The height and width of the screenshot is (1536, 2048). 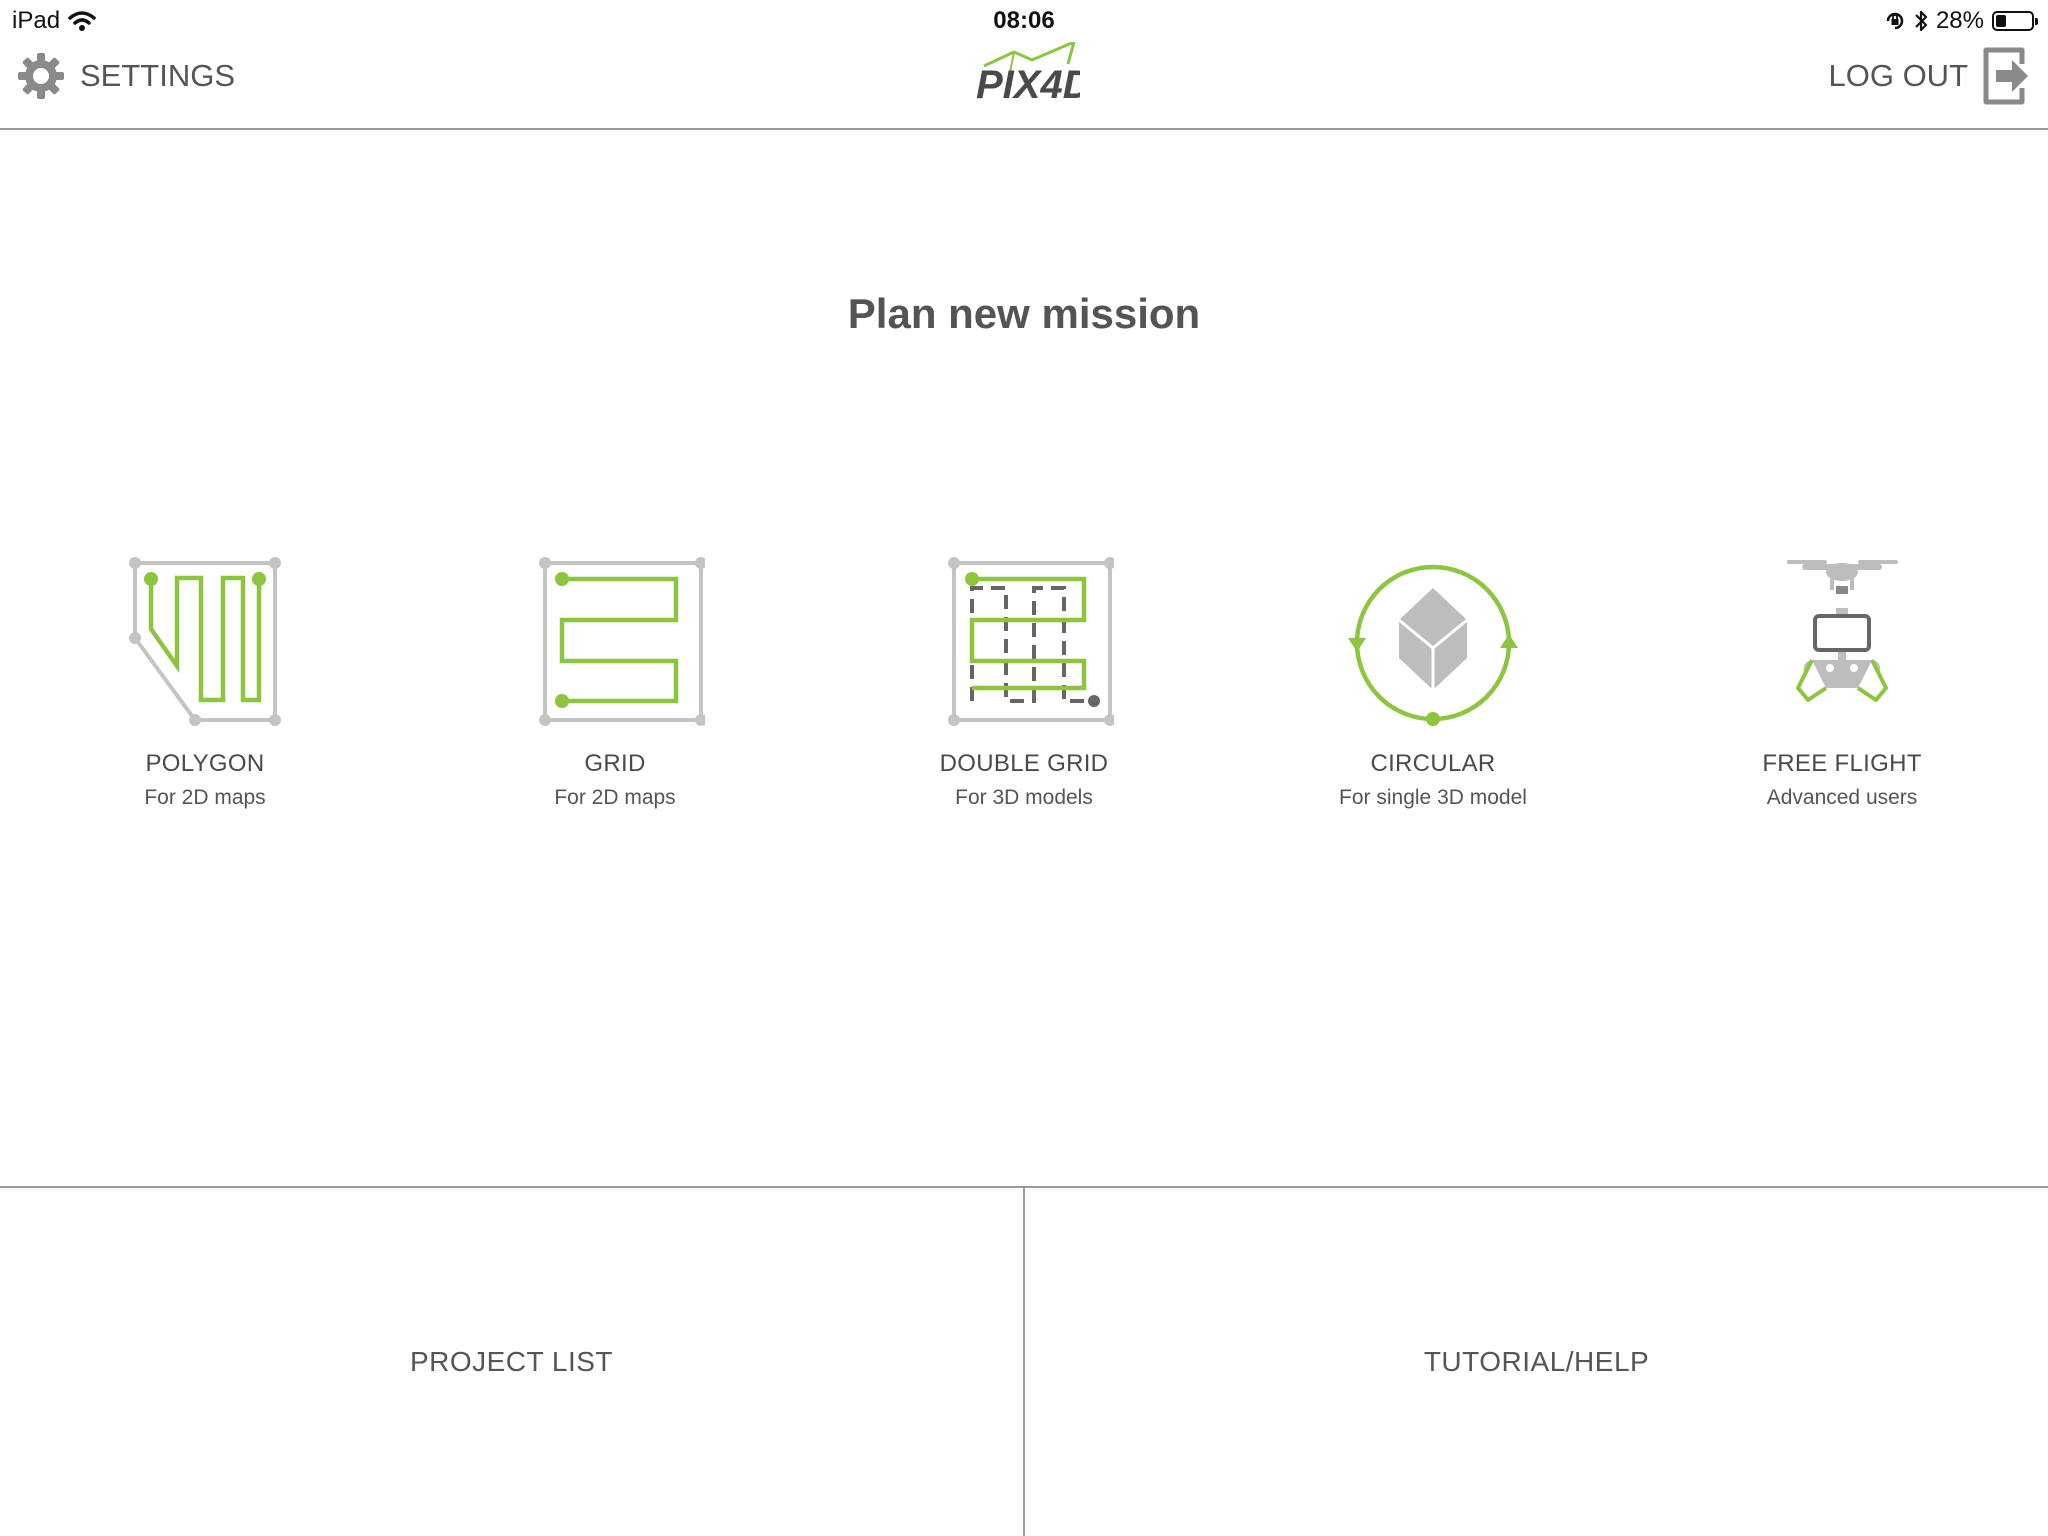 I want to click on mode-circular: CIRCULAR For single 3D model, so click(x=1433, y=679).